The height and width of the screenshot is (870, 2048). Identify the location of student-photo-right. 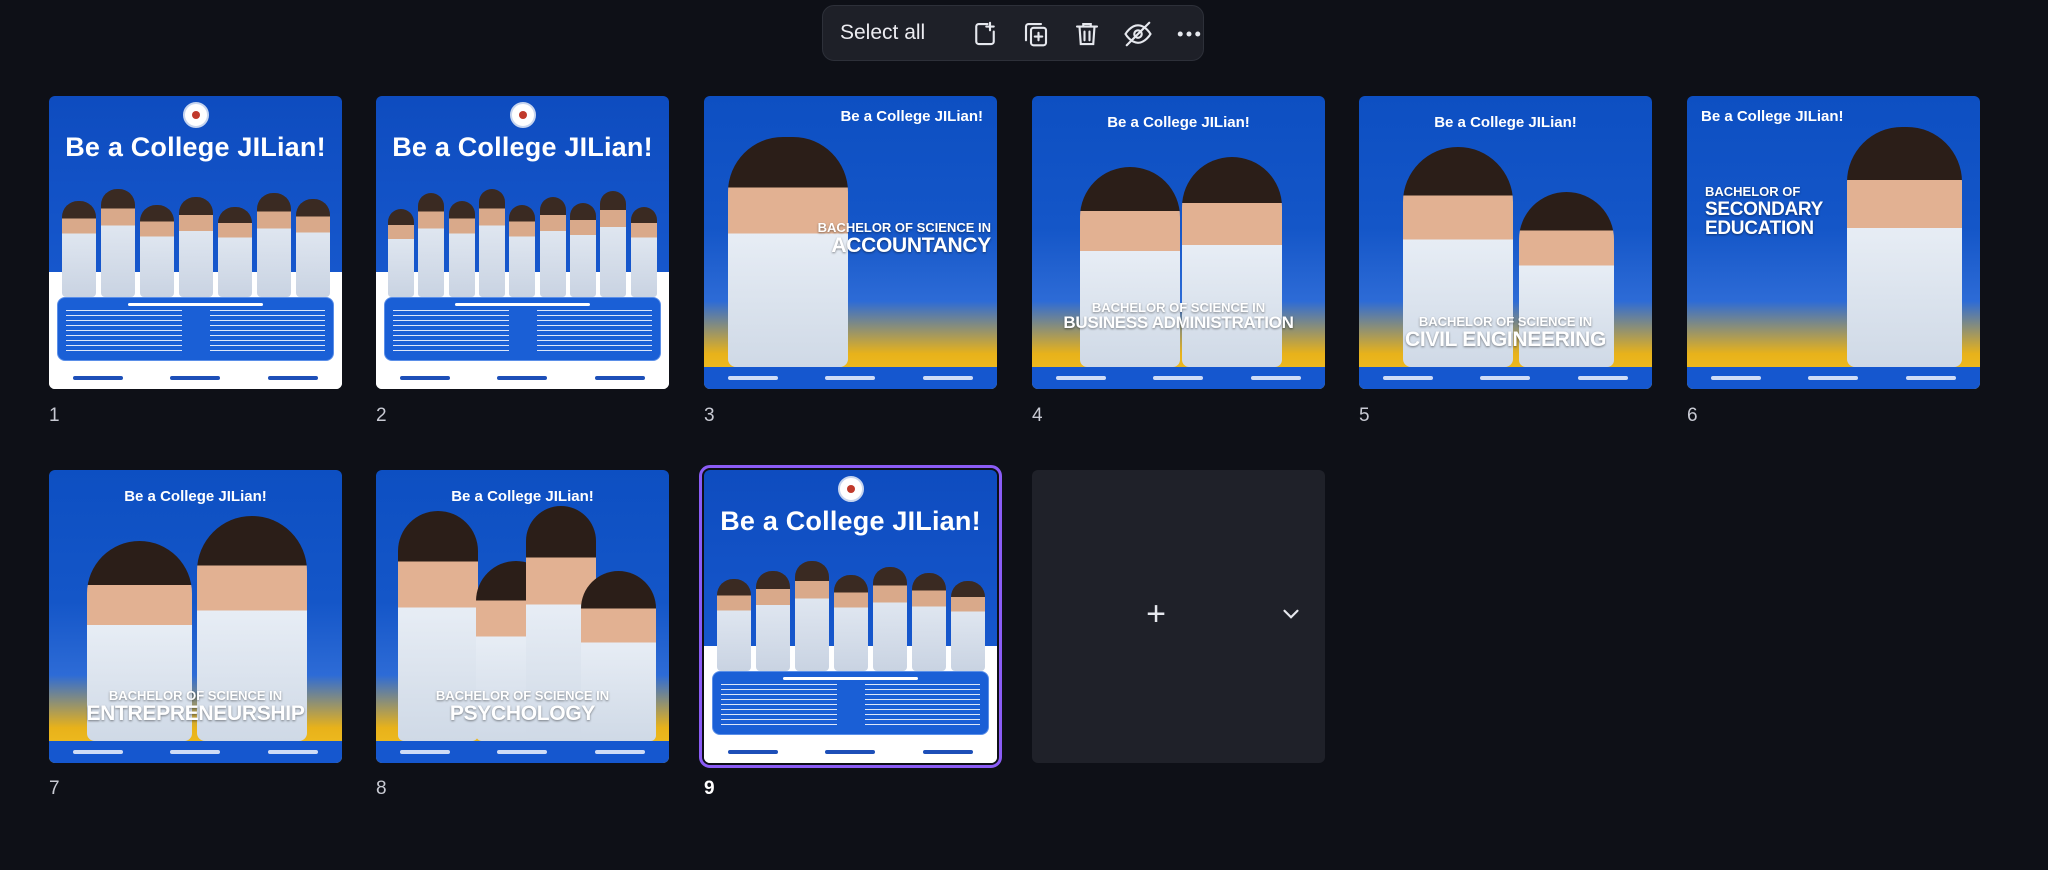
(1232, 262).